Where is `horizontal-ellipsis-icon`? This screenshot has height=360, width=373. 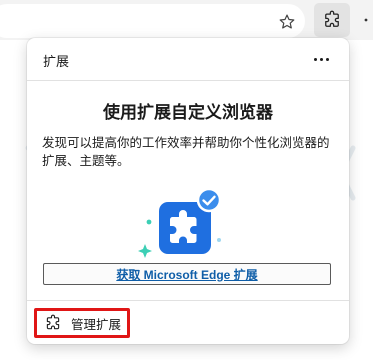
horizontal-ellipsis-icon is located at coordinates (315, 59).